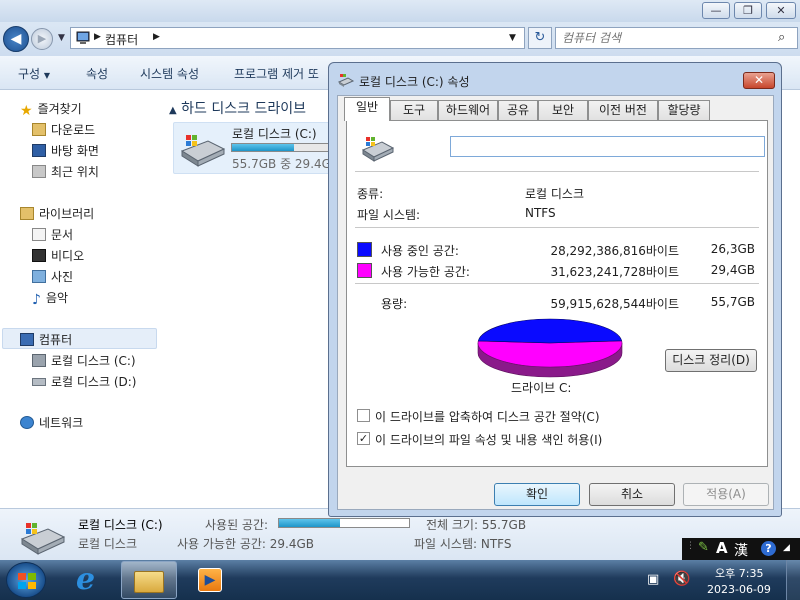 The width and height of the screenshot is (800, 600). What do you see at coordinates (263, 147) in the screenshot?
I see `drive-usage-fill` at bounding box center [263, 147].